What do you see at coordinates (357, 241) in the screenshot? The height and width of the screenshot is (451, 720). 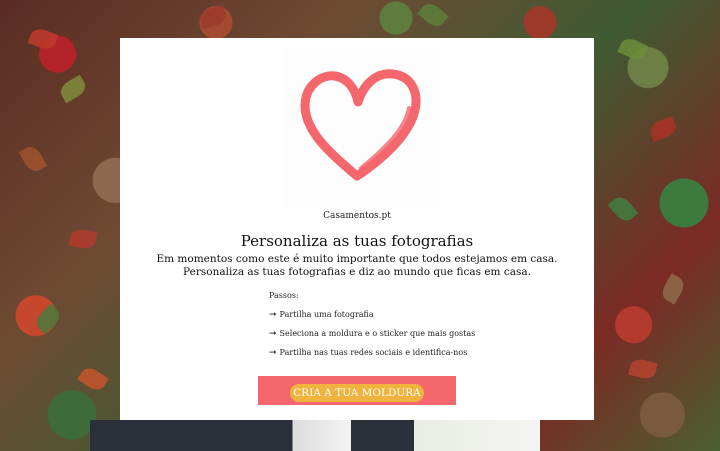 I see `page-title: Personaliza as tuas fotografias` at bounding box center [357, 241].